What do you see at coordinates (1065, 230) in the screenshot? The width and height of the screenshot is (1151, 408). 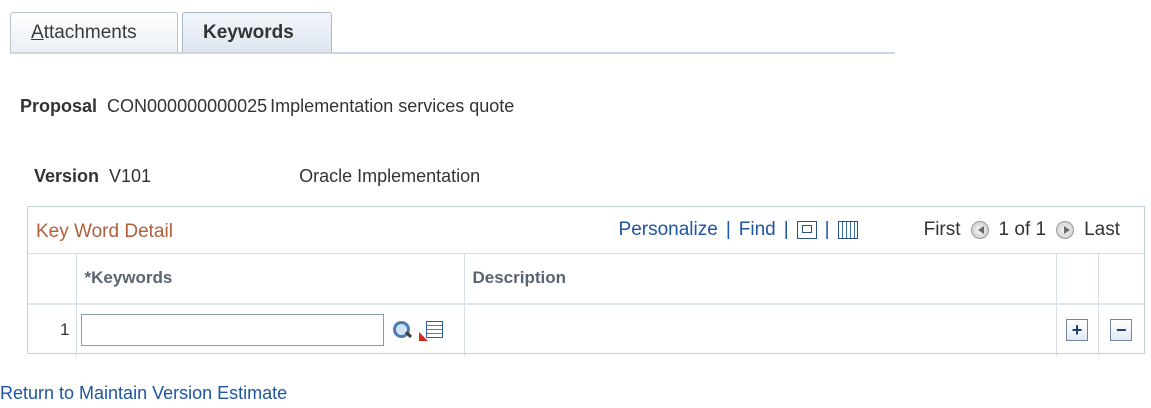 I see `next-arrow-icon` at bounding box center [1065, 230].